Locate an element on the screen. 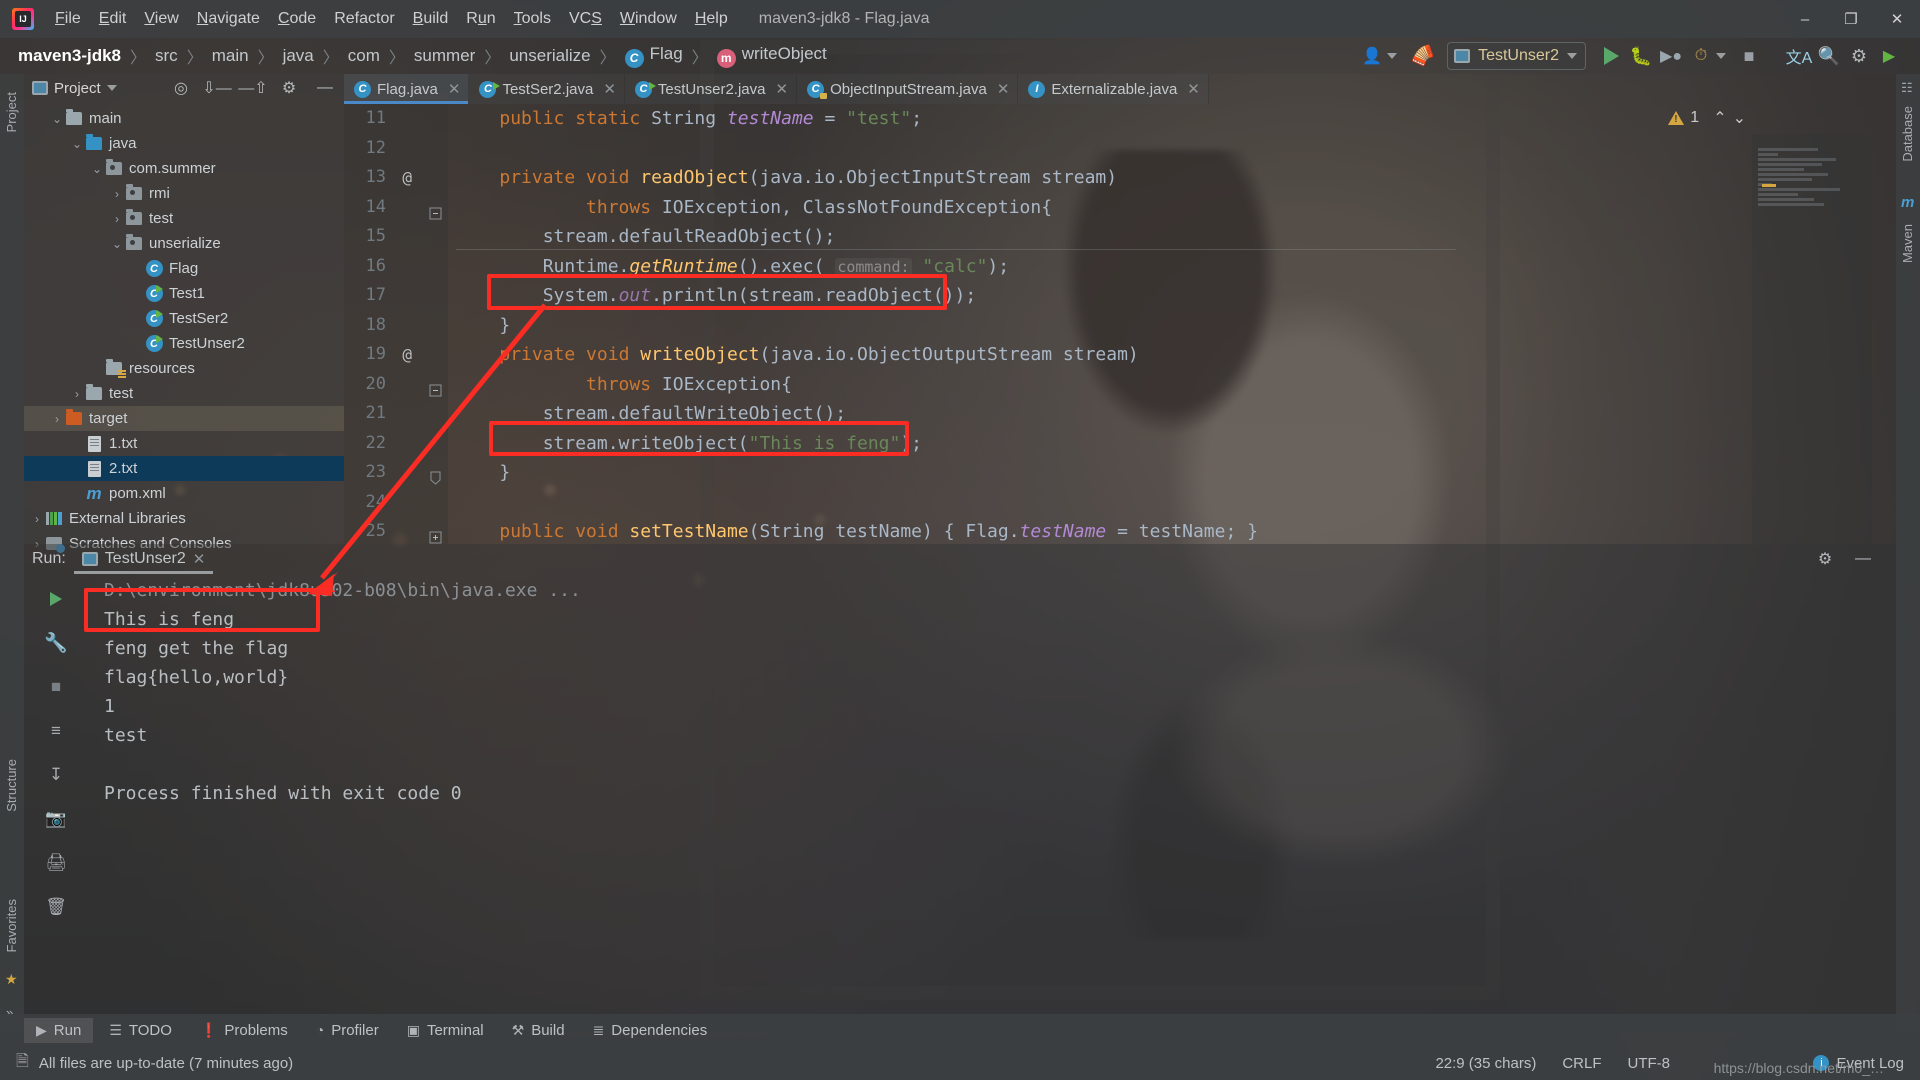 This screenshot has height=1080, width=1920. build-hammer-icon: 🪗 is located at coordinates (1422, 56).